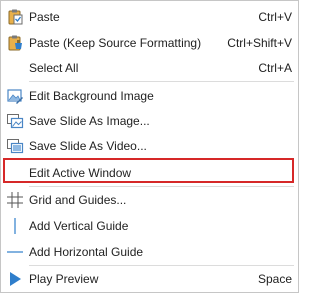 The image size is (320, 293). Describe the element at coordinates (149, 68) in the screenshot. I see `menu-item-select-all: Select All Ctrl+A` at that location.